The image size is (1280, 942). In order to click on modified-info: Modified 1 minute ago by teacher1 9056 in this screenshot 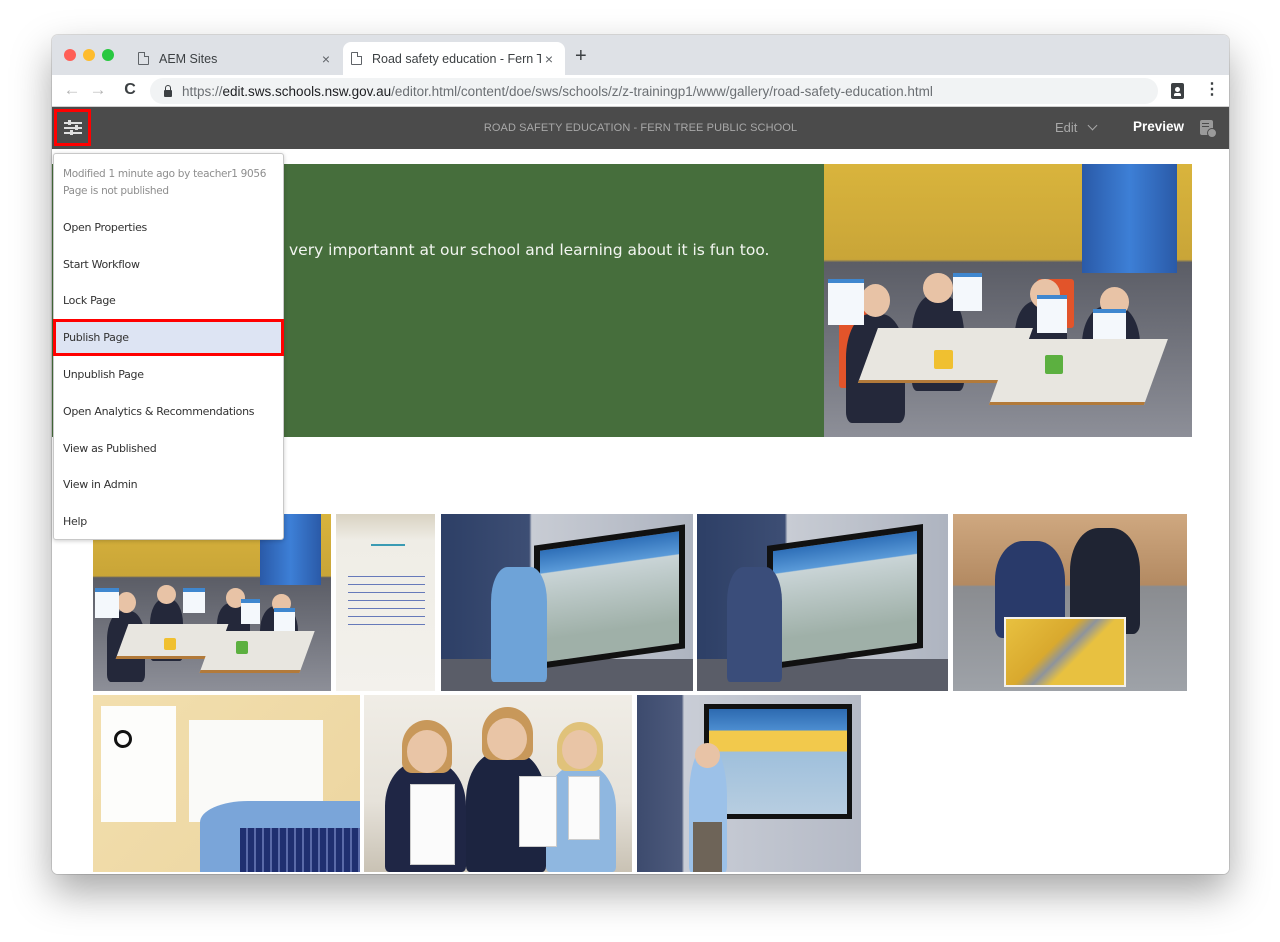, I will do `click(165, 174)`.